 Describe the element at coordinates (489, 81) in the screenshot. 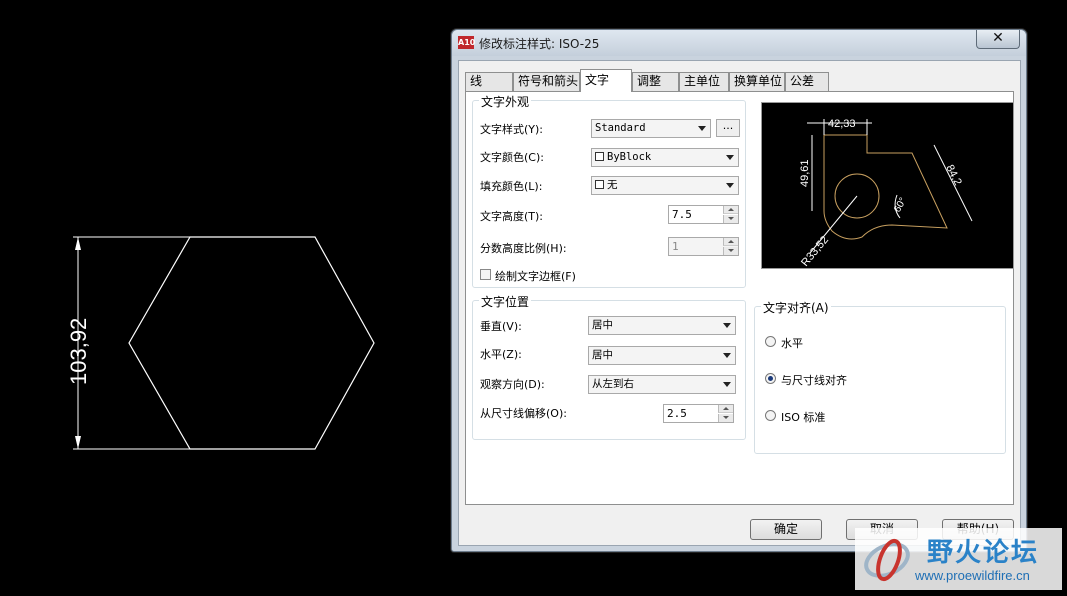

I see `tab-lines: 线` at that location.